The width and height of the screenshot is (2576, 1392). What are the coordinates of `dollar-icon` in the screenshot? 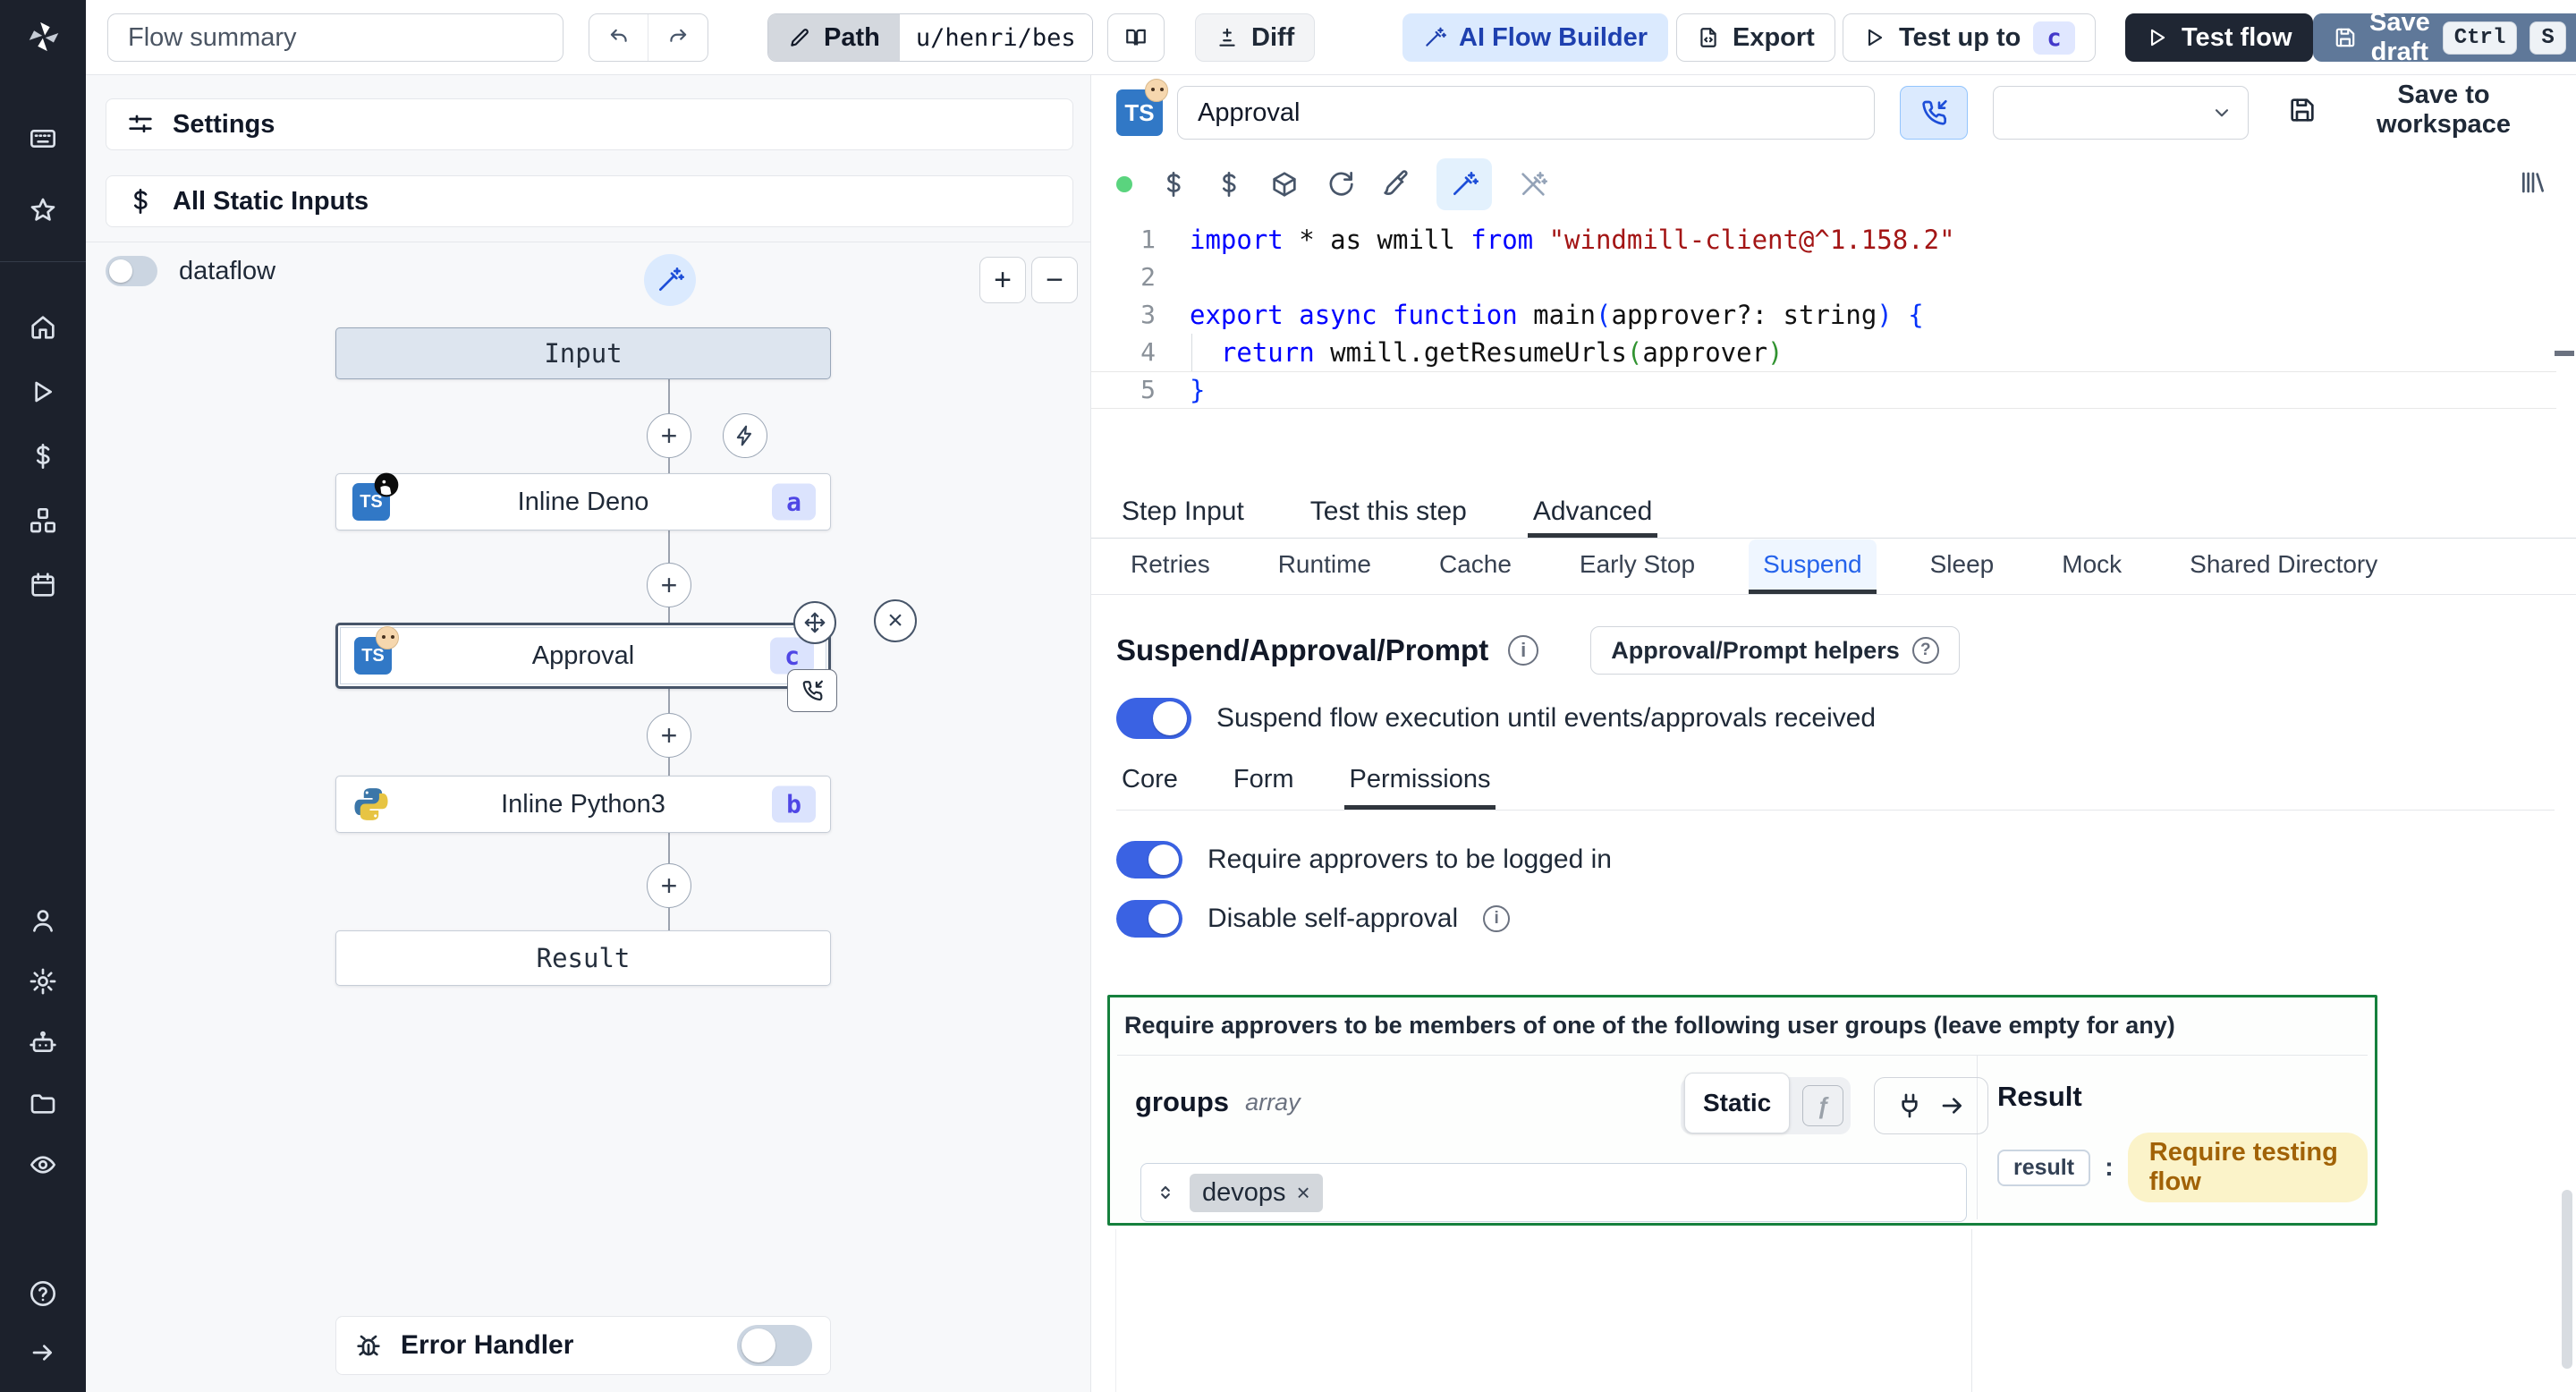 It's located at (1173, 184).